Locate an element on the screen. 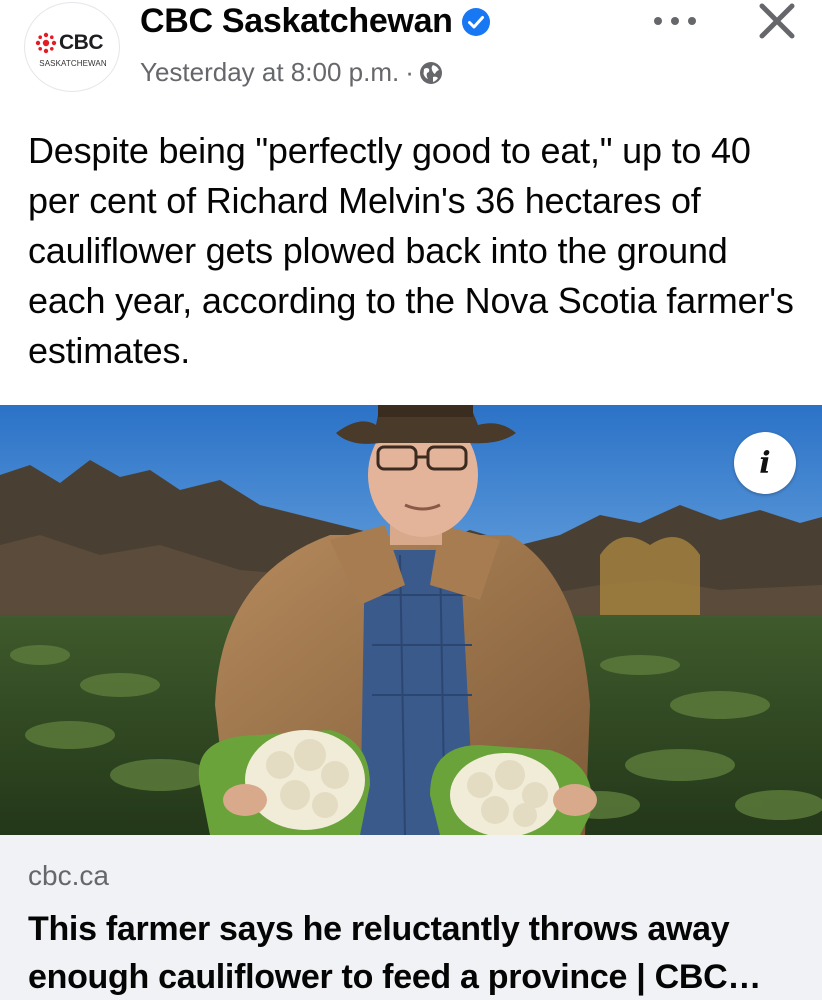 This screenshot has width=822, height=1000. cbc-logo: CBC is located at coordinates (69, 43).